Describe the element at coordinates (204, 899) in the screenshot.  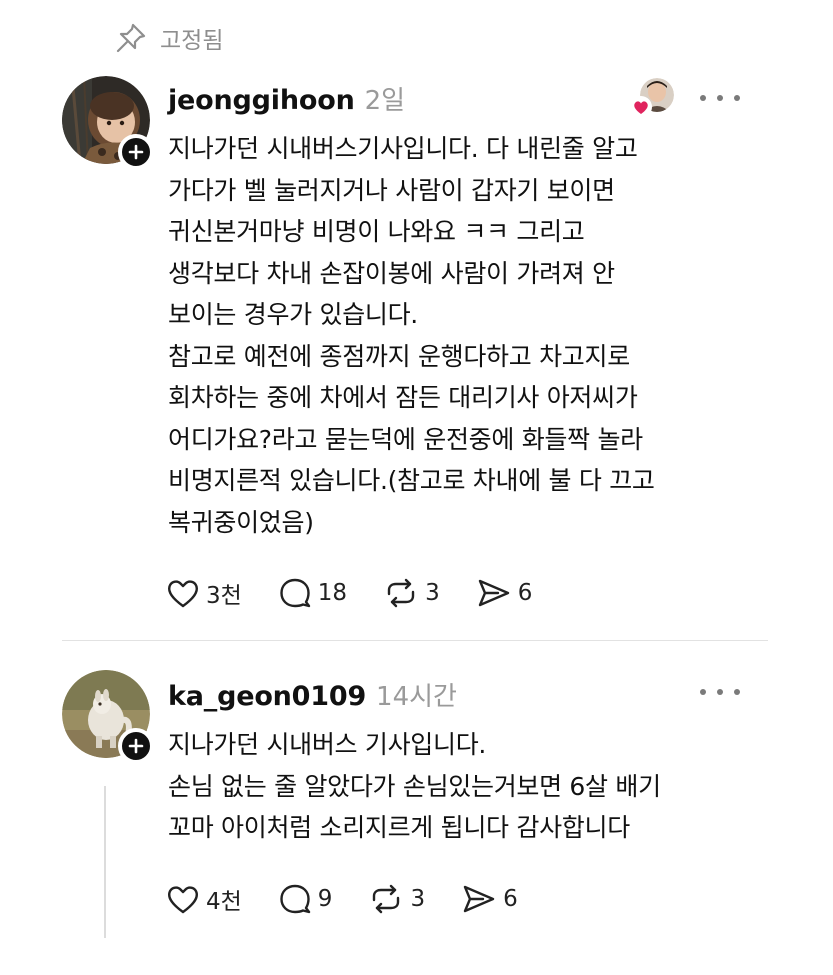
I see `like-button: 4천` at that location.